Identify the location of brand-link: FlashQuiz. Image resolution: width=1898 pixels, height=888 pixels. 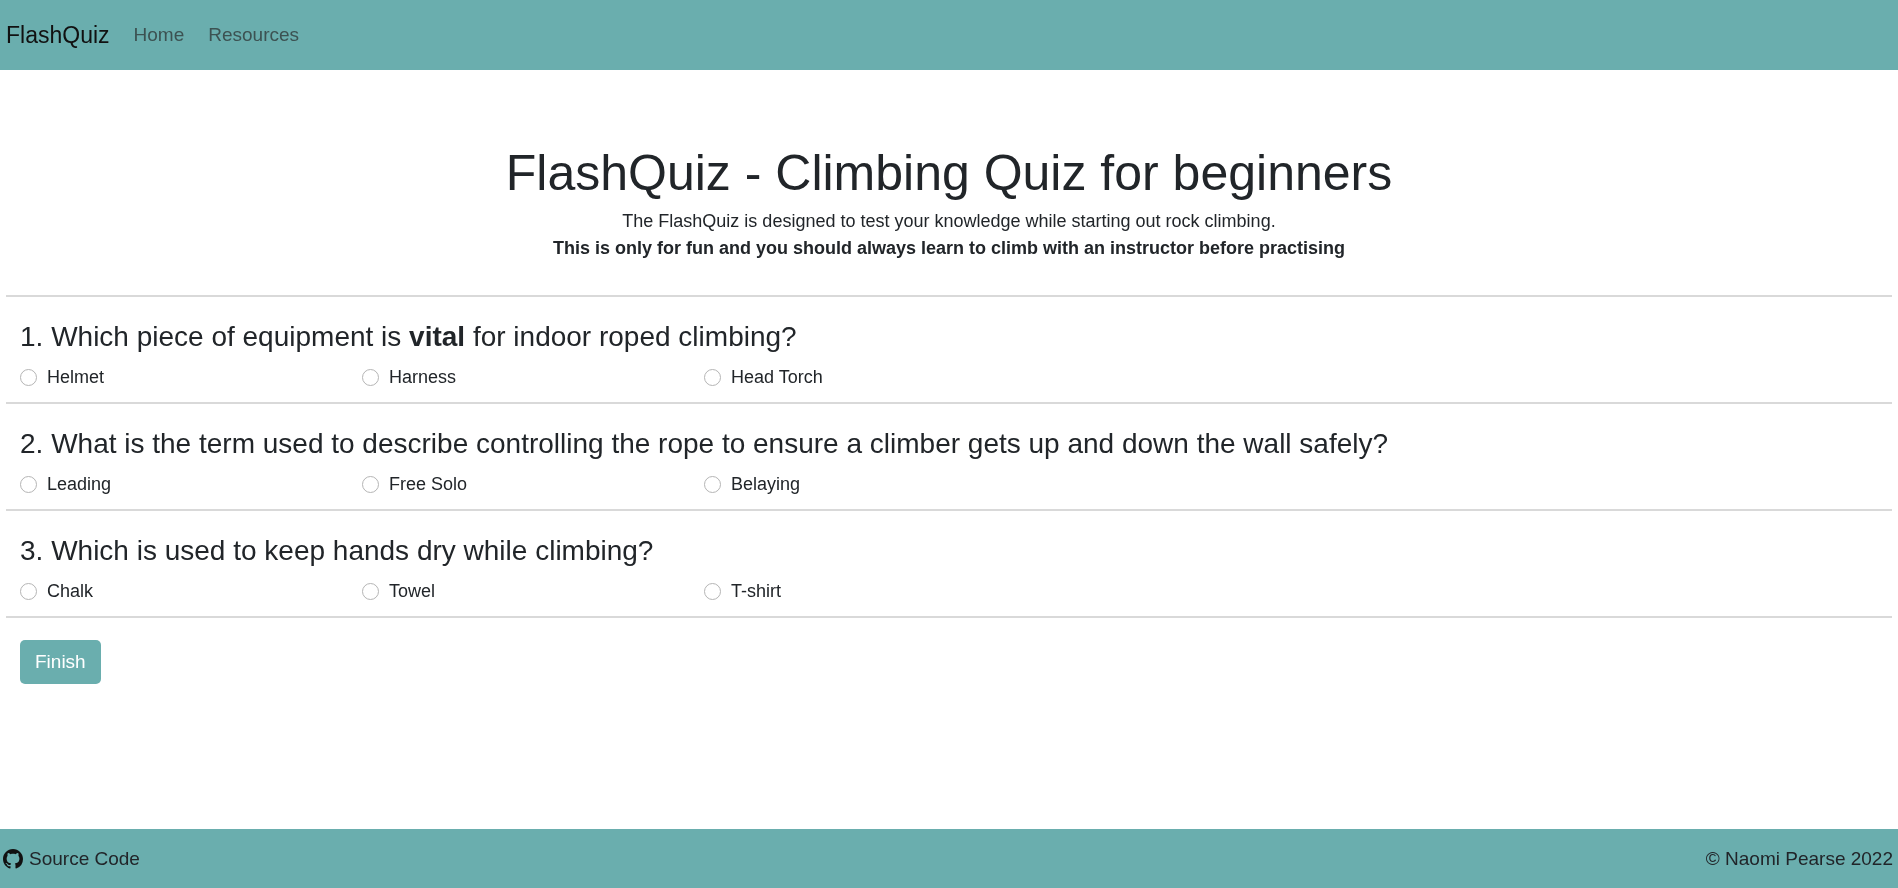
(58, 35).